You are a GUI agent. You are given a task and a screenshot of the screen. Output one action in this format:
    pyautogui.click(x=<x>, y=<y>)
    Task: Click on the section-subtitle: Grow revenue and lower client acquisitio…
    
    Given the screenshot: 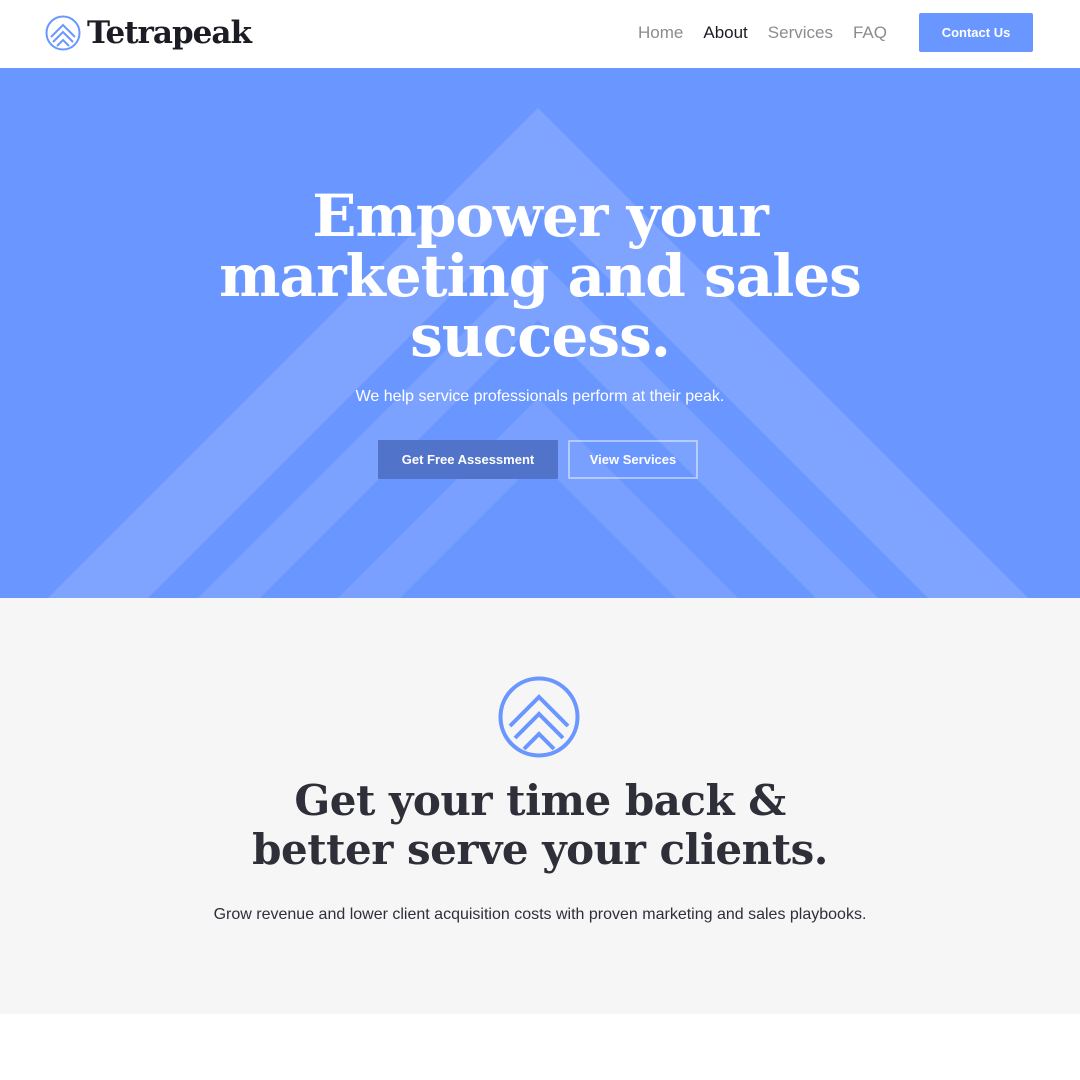 What is the action you would take?
    pyautogui.click(x=540, y=914)
    